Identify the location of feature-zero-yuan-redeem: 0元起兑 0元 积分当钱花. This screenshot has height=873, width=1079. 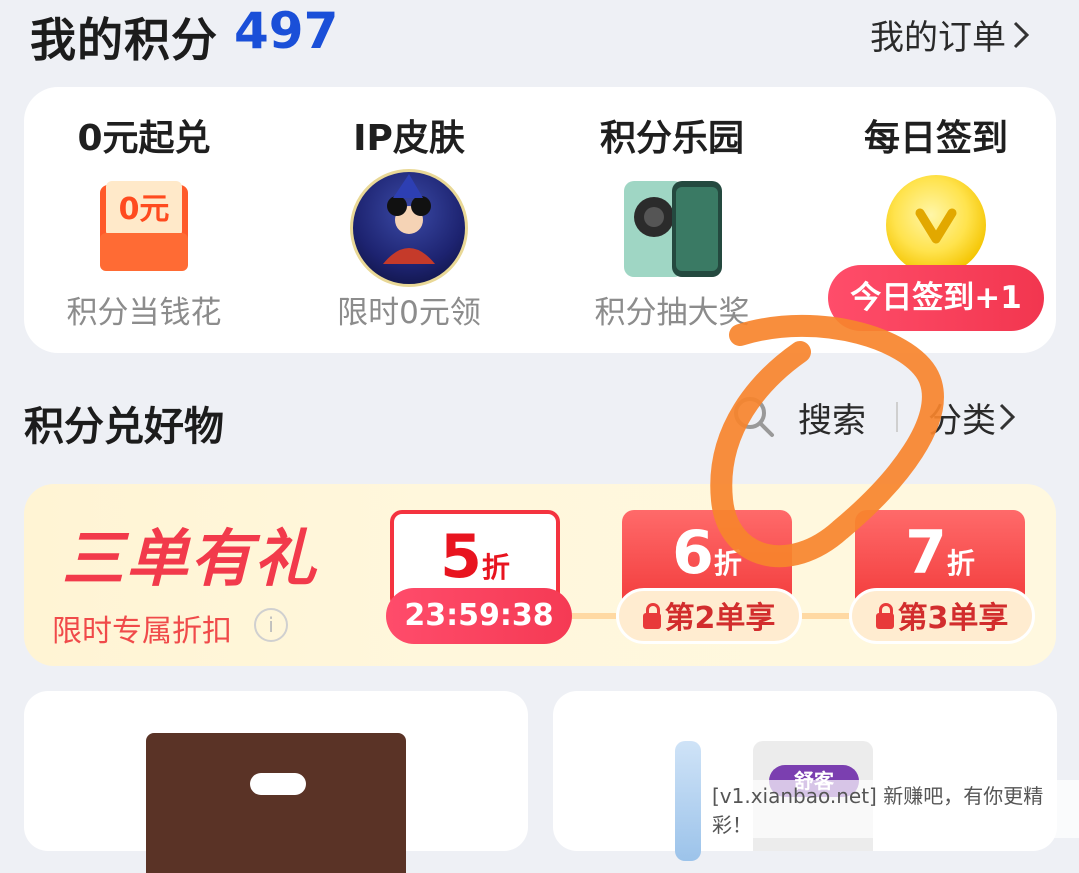
(144, 209).